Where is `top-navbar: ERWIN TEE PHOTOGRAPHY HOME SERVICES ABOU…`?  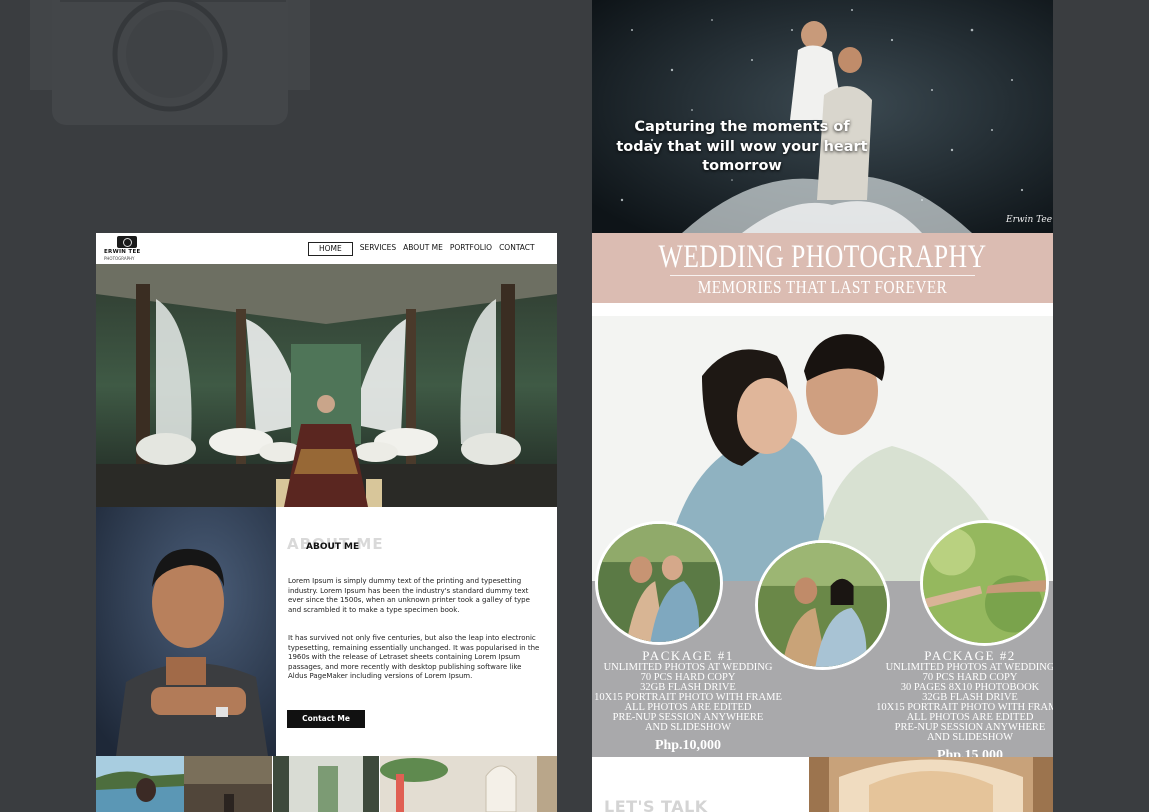
top-navbar: ERWIN TEE PHOTOGRAPHY HOME SERVICES ABOU… is located at coordinates (326, 248).